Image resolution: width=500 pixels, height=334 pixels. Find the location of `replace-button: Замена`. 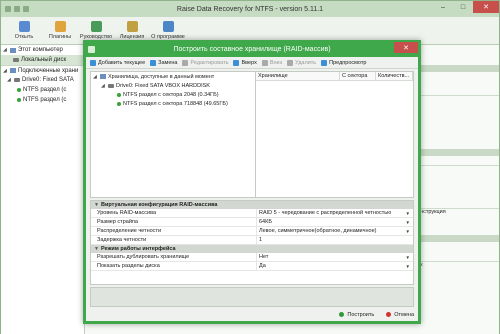

replace-button: Замена is located at coordinates (164, 62).